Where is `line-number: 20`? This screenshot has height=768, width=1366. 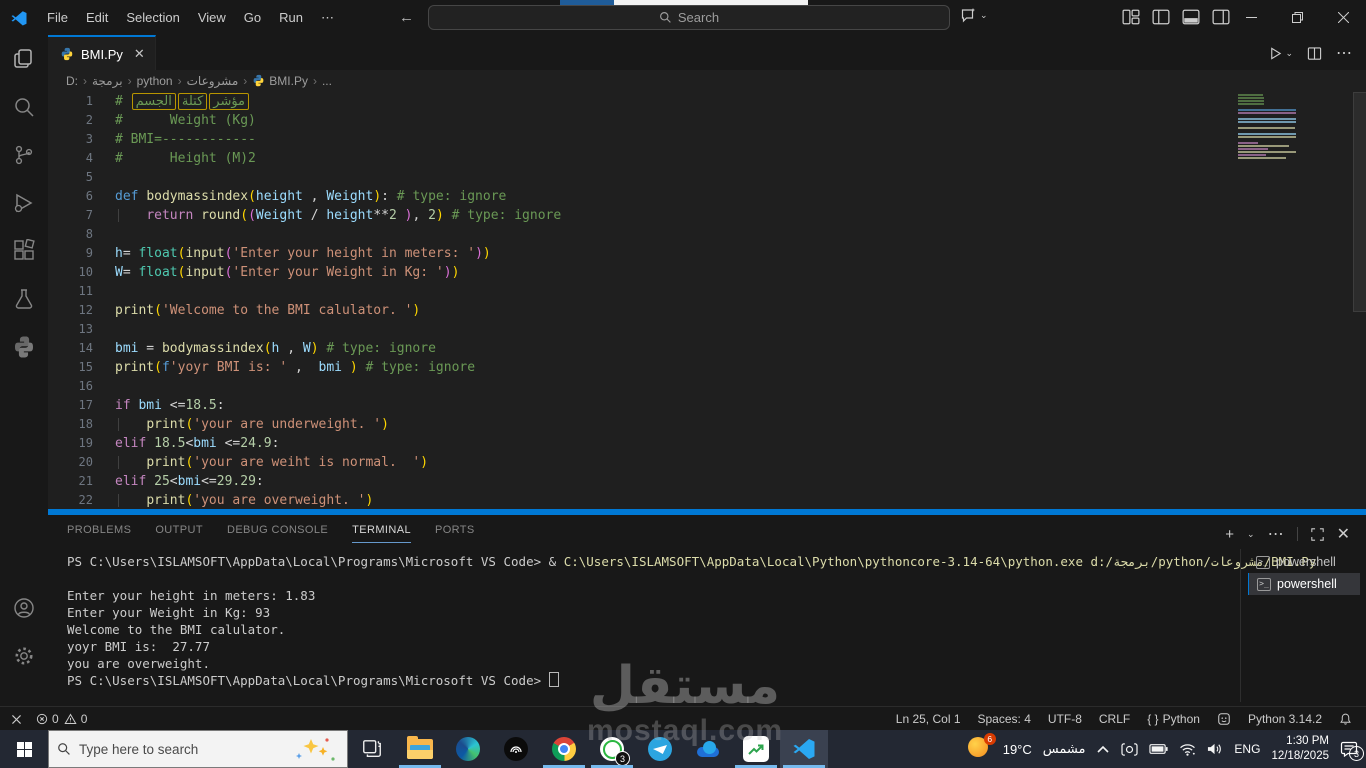
line-number: 20 is located at coordinates (70, 462).